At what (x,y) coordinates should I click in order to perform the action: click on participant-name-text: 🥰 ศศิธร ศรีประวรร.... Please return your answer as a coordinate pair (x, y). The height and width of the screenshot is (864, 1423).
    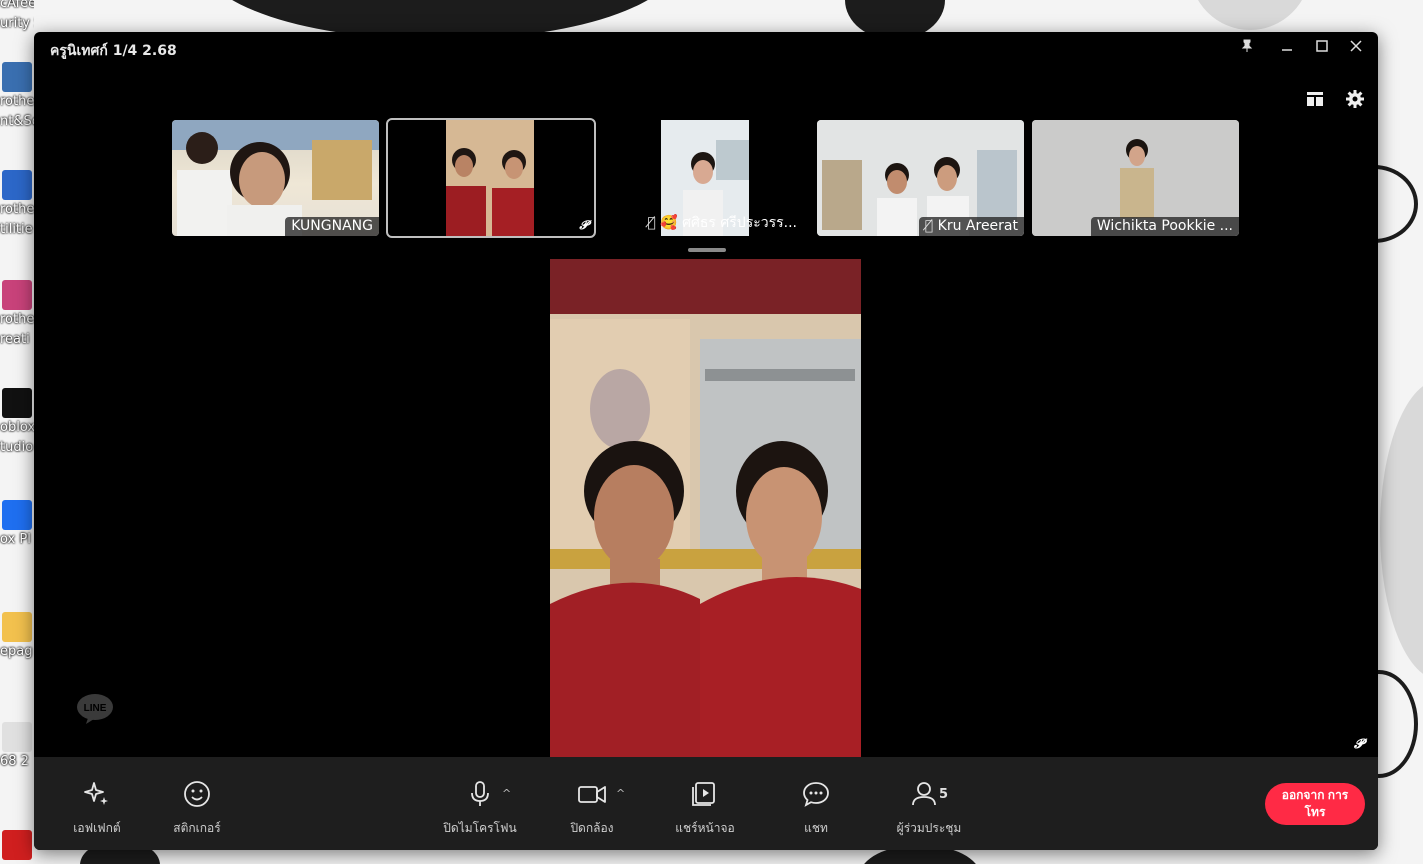
    Looking at the image, I should click on (728, 223).